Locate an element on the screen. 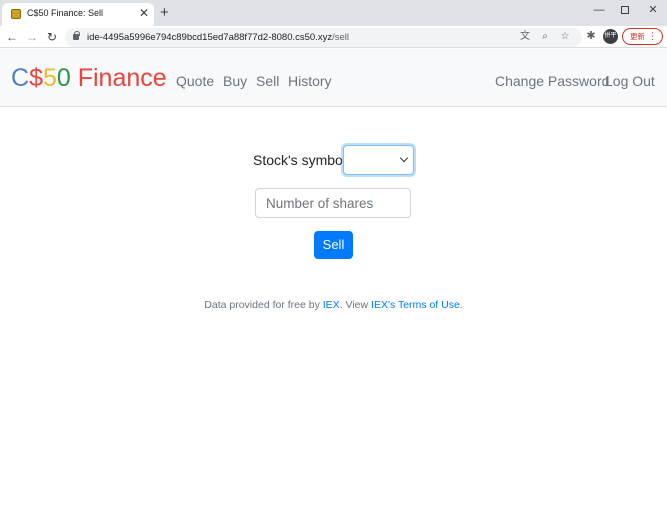 This screenshot has height=512, width=667. translate-icon: 文 is located at coordinates (525, 37).